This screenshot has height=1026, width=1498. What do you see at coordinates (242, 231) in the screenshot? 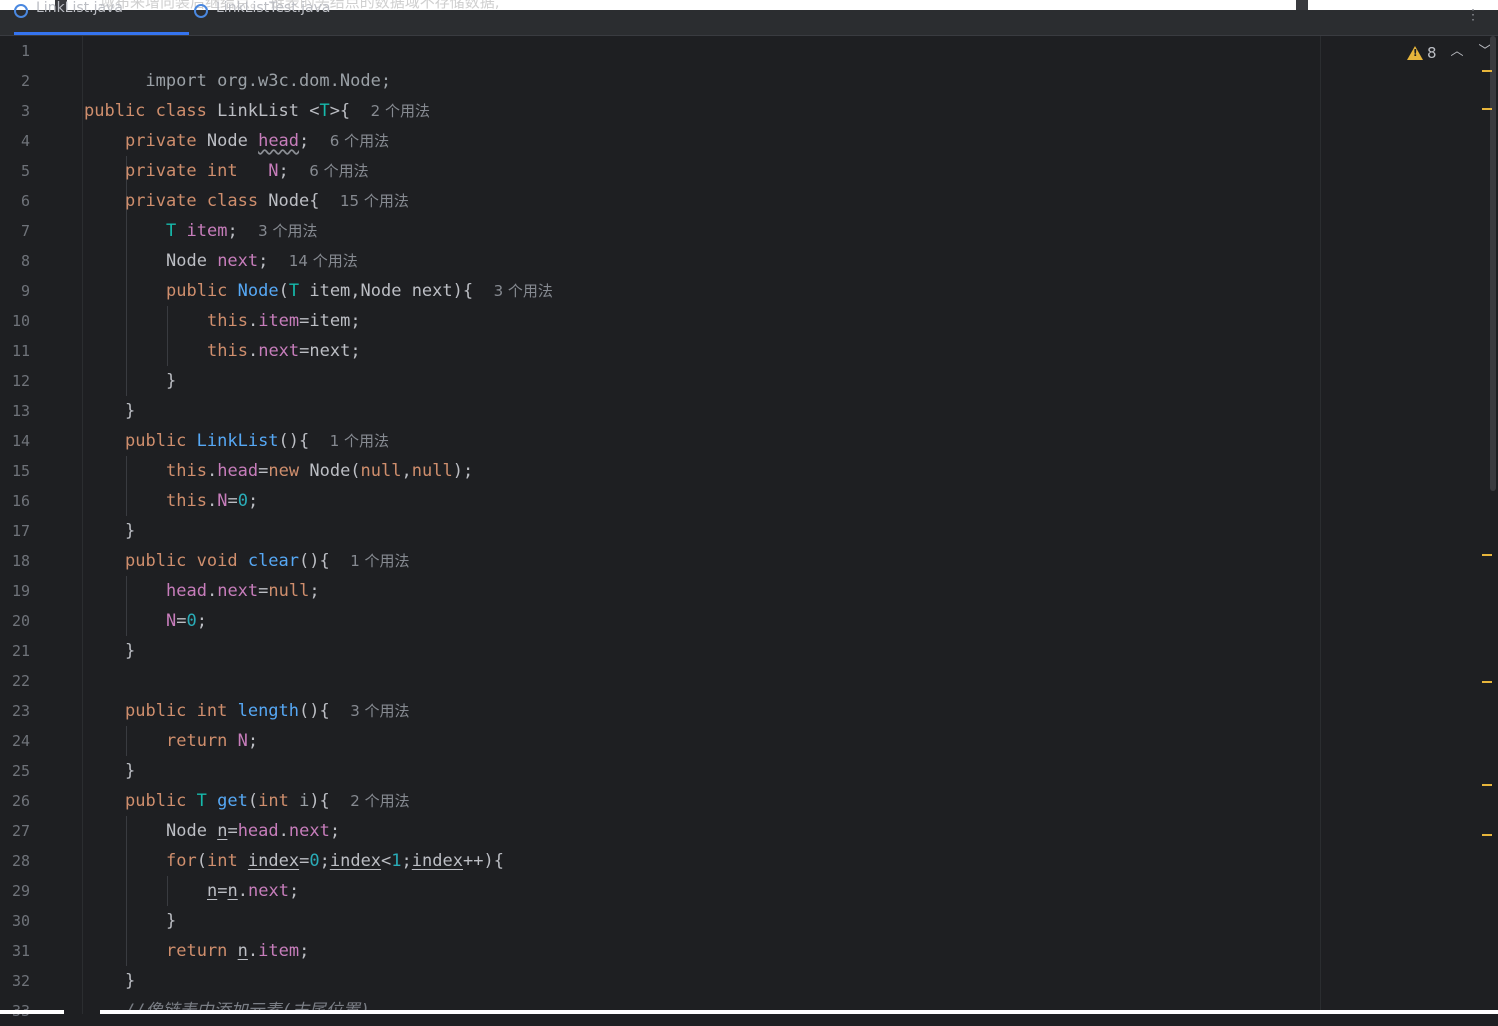
I see `code-line-7: T item; 3 个用法` at bounding box center [242, 231].